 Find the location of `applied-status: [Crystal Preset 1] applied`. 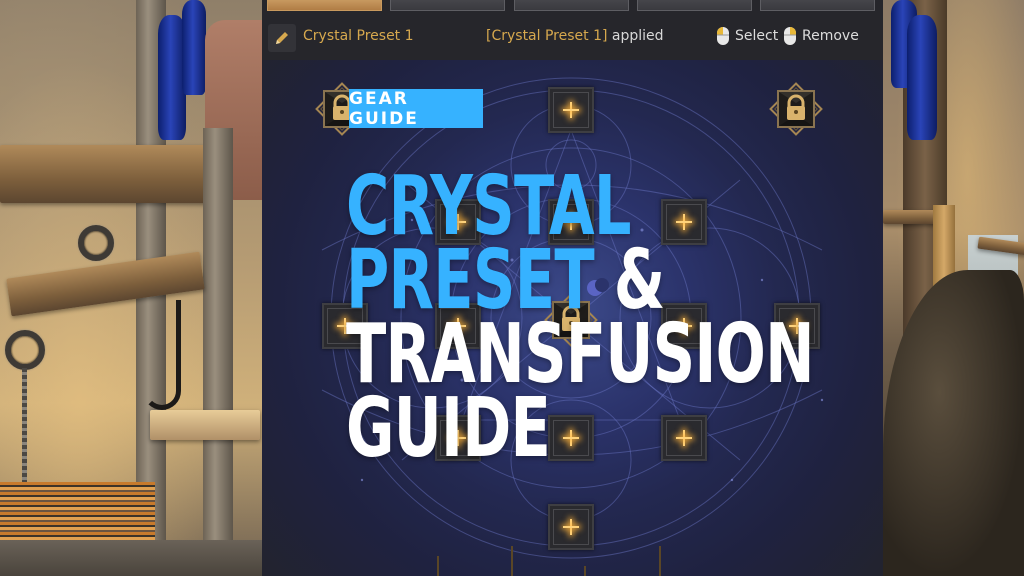

applied-status: [Crystal Preset 1] applied is located at coordinates (575, 36).